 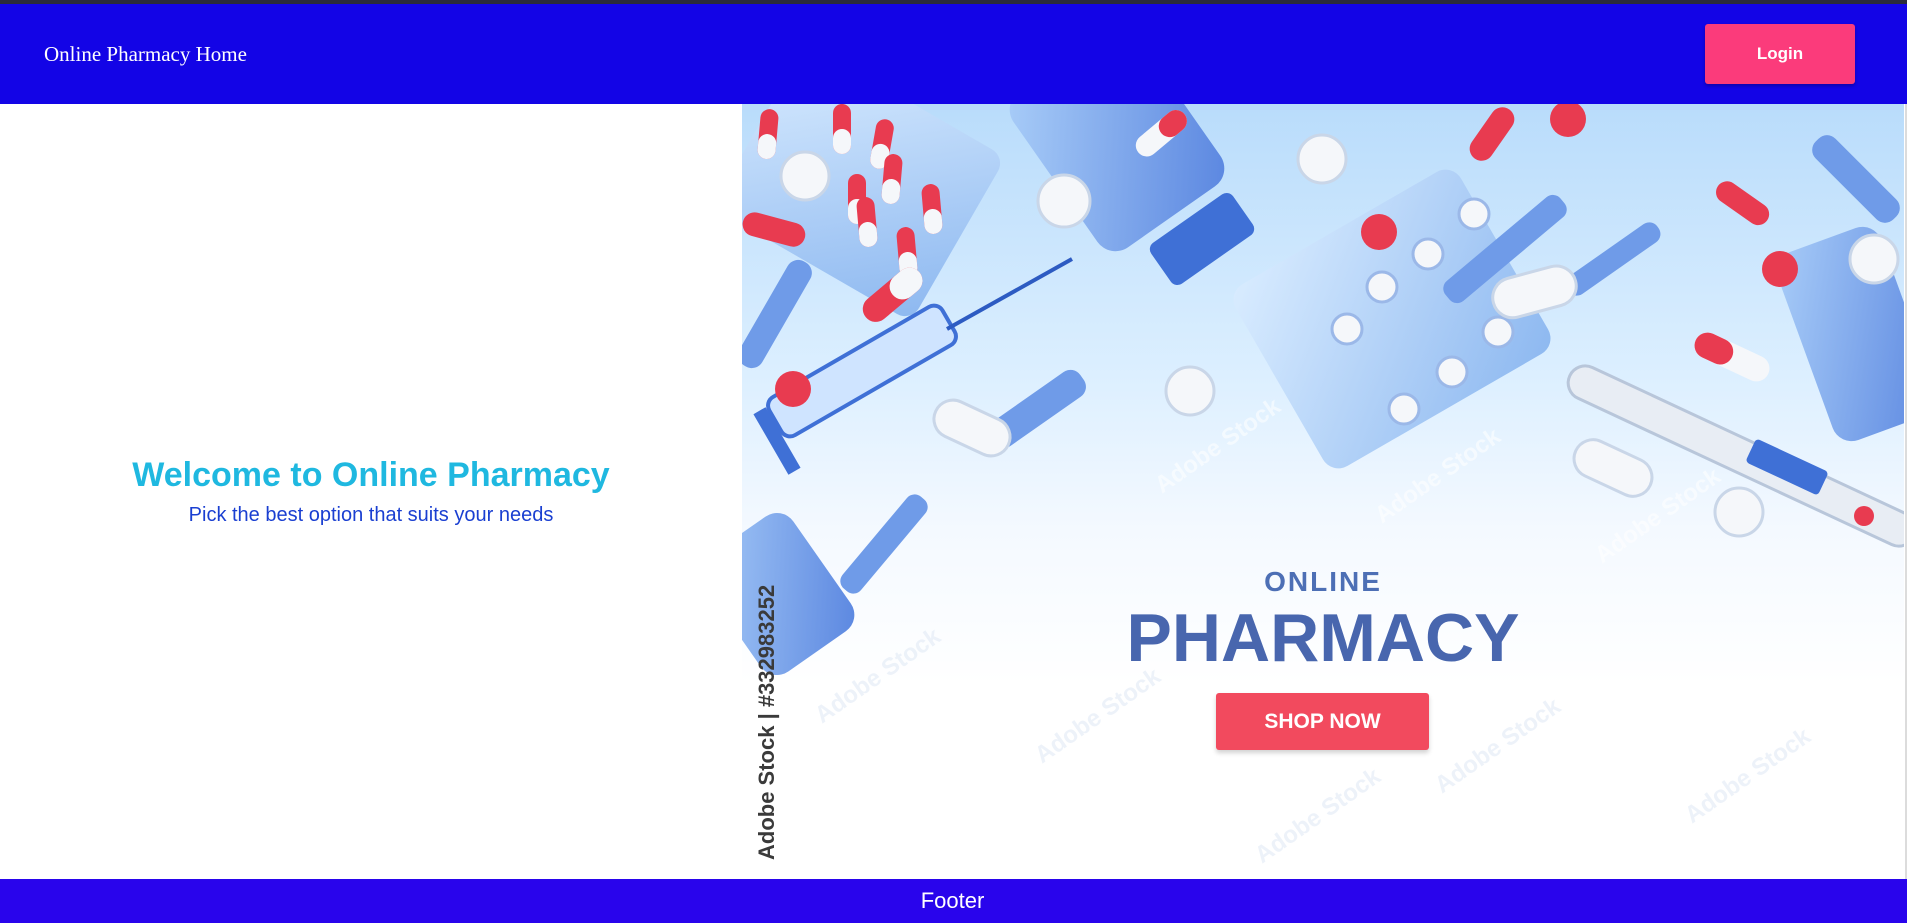 I want to click on login-button: Login, so click(x=1780, y=54).